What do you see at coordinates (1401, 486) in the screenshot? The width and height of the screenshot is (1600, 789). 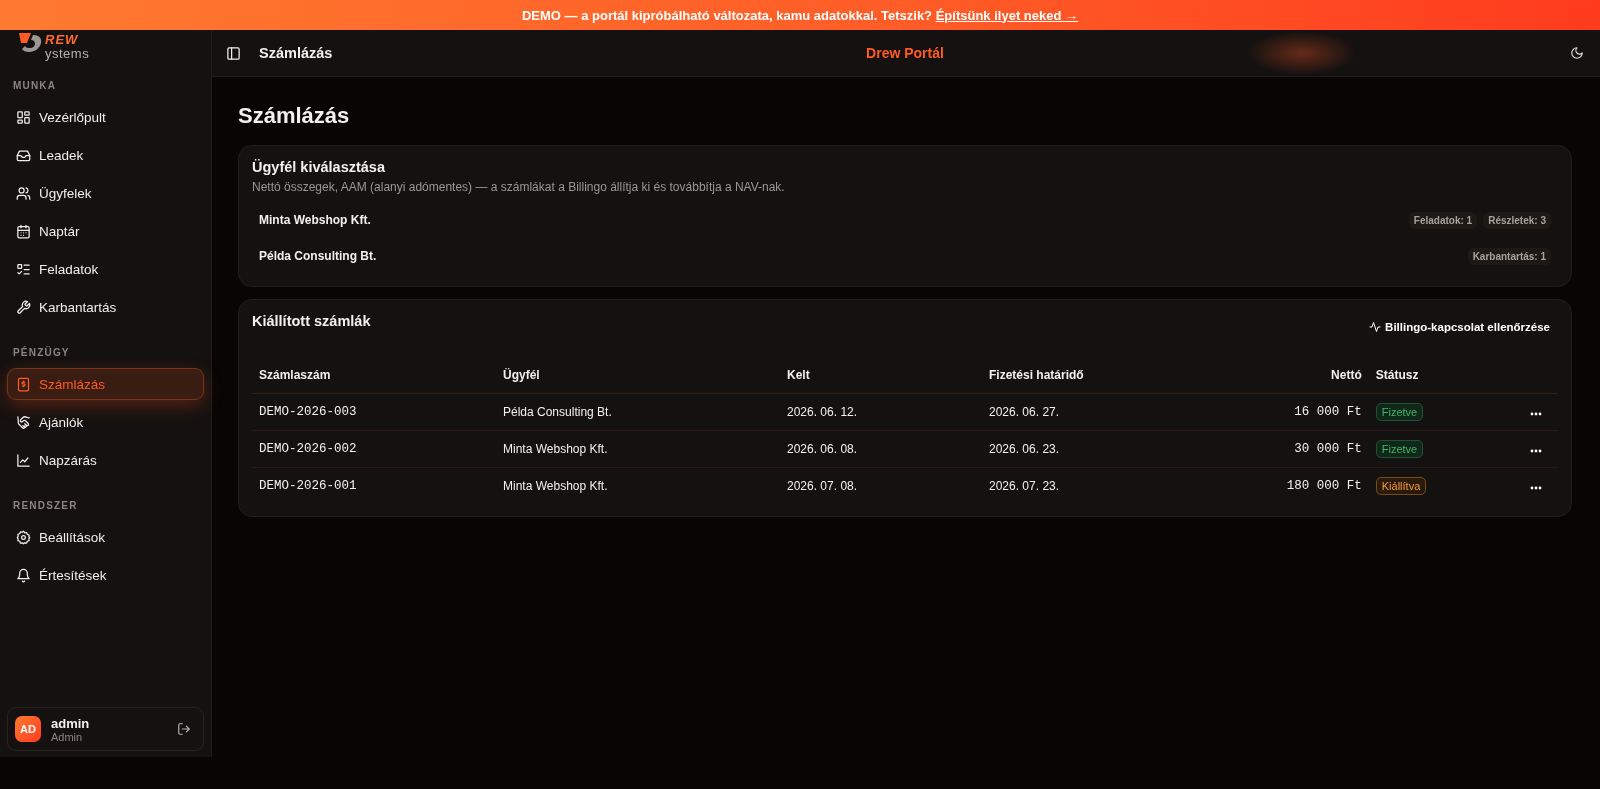 I see `status-badge: Kiállítva` at bounding box center [1401, 486].